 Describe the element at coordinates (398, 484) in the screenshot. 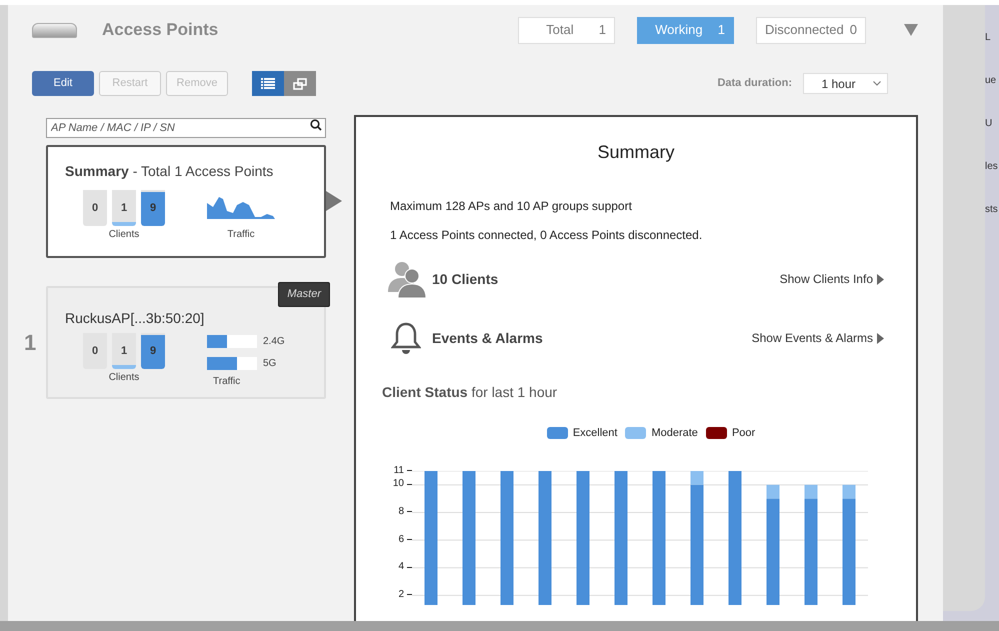

I see `y-axis-tick-label: 10` at that location.